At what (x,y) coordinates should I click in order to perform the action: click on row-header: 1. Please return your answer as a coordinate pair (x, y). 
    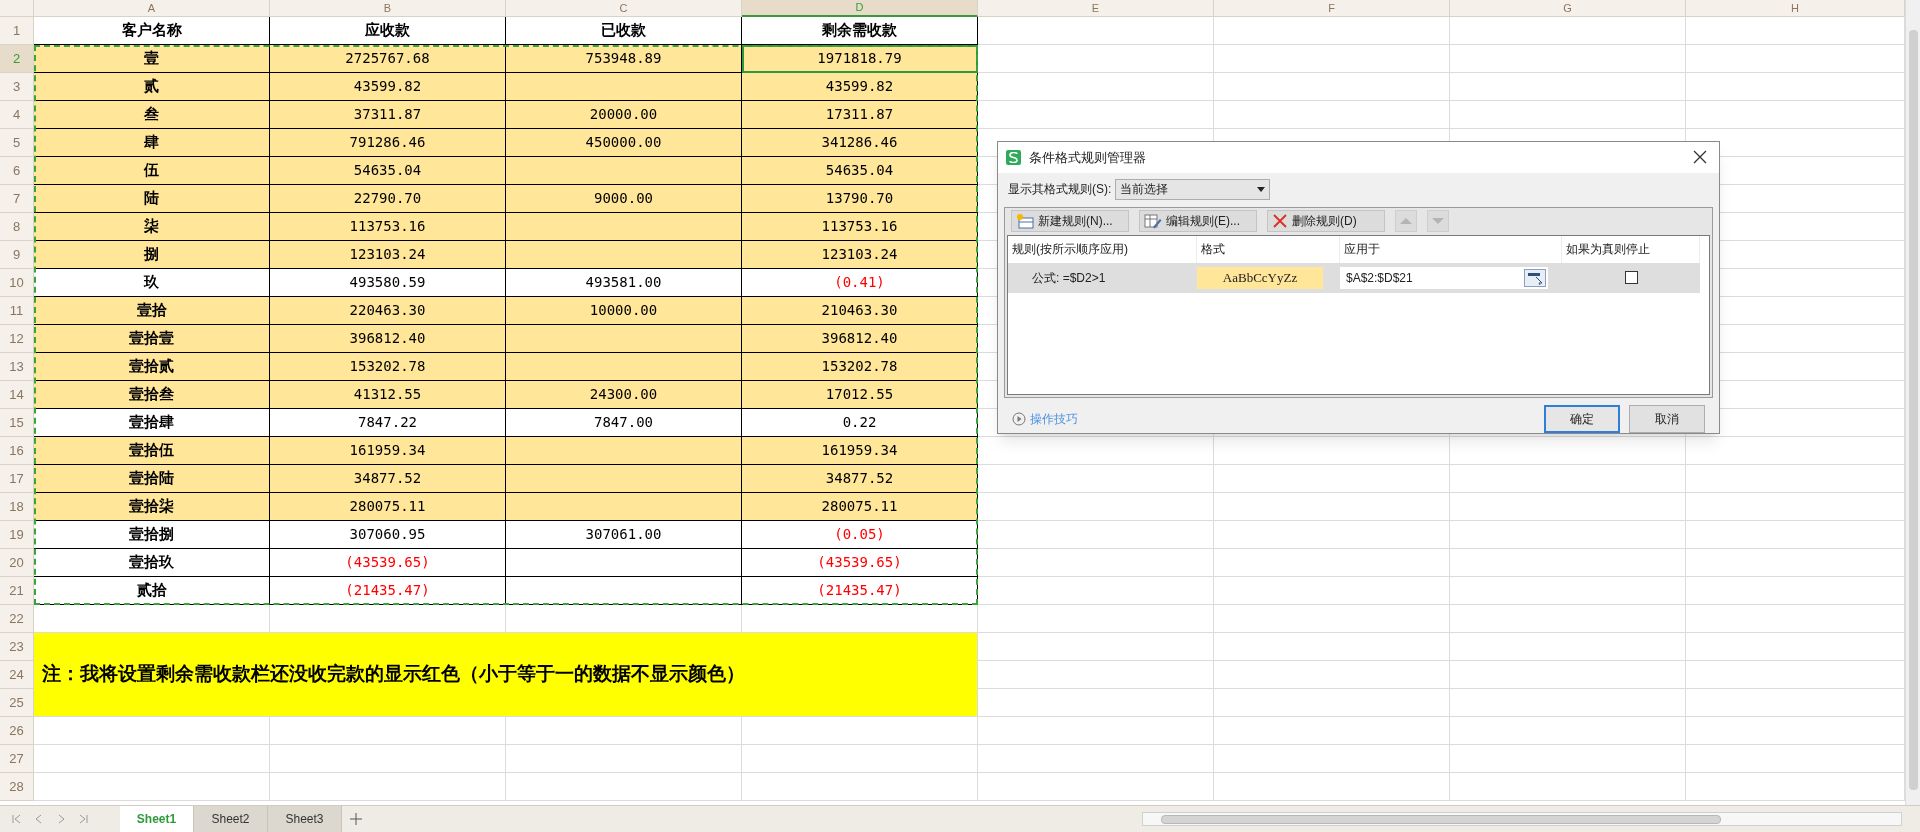
    Looking at the image, I should click on (17, 31).